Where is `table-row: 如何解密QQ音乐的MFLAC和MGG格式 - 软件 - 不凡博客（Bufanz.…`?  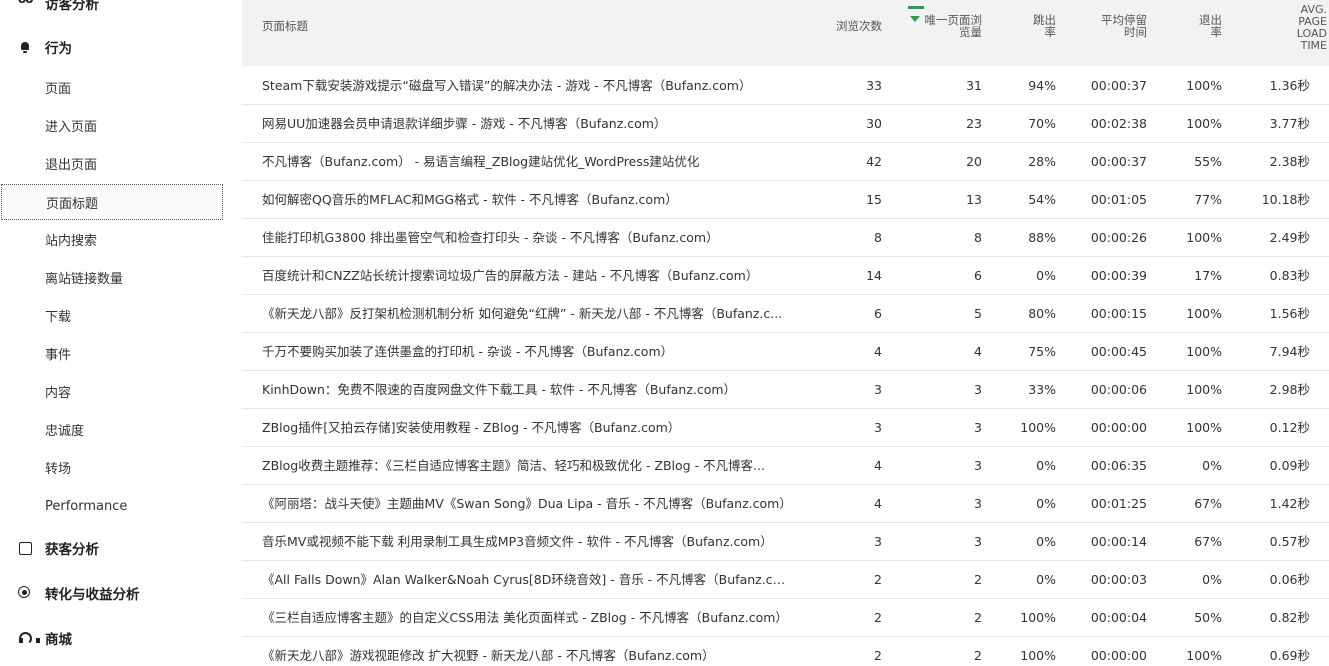 table-row: 如何解密QQ音乐的MFLAC和MGG格式 - 软件 - 不凡博客（Bufanz.… is located at coordinates (785, 200).